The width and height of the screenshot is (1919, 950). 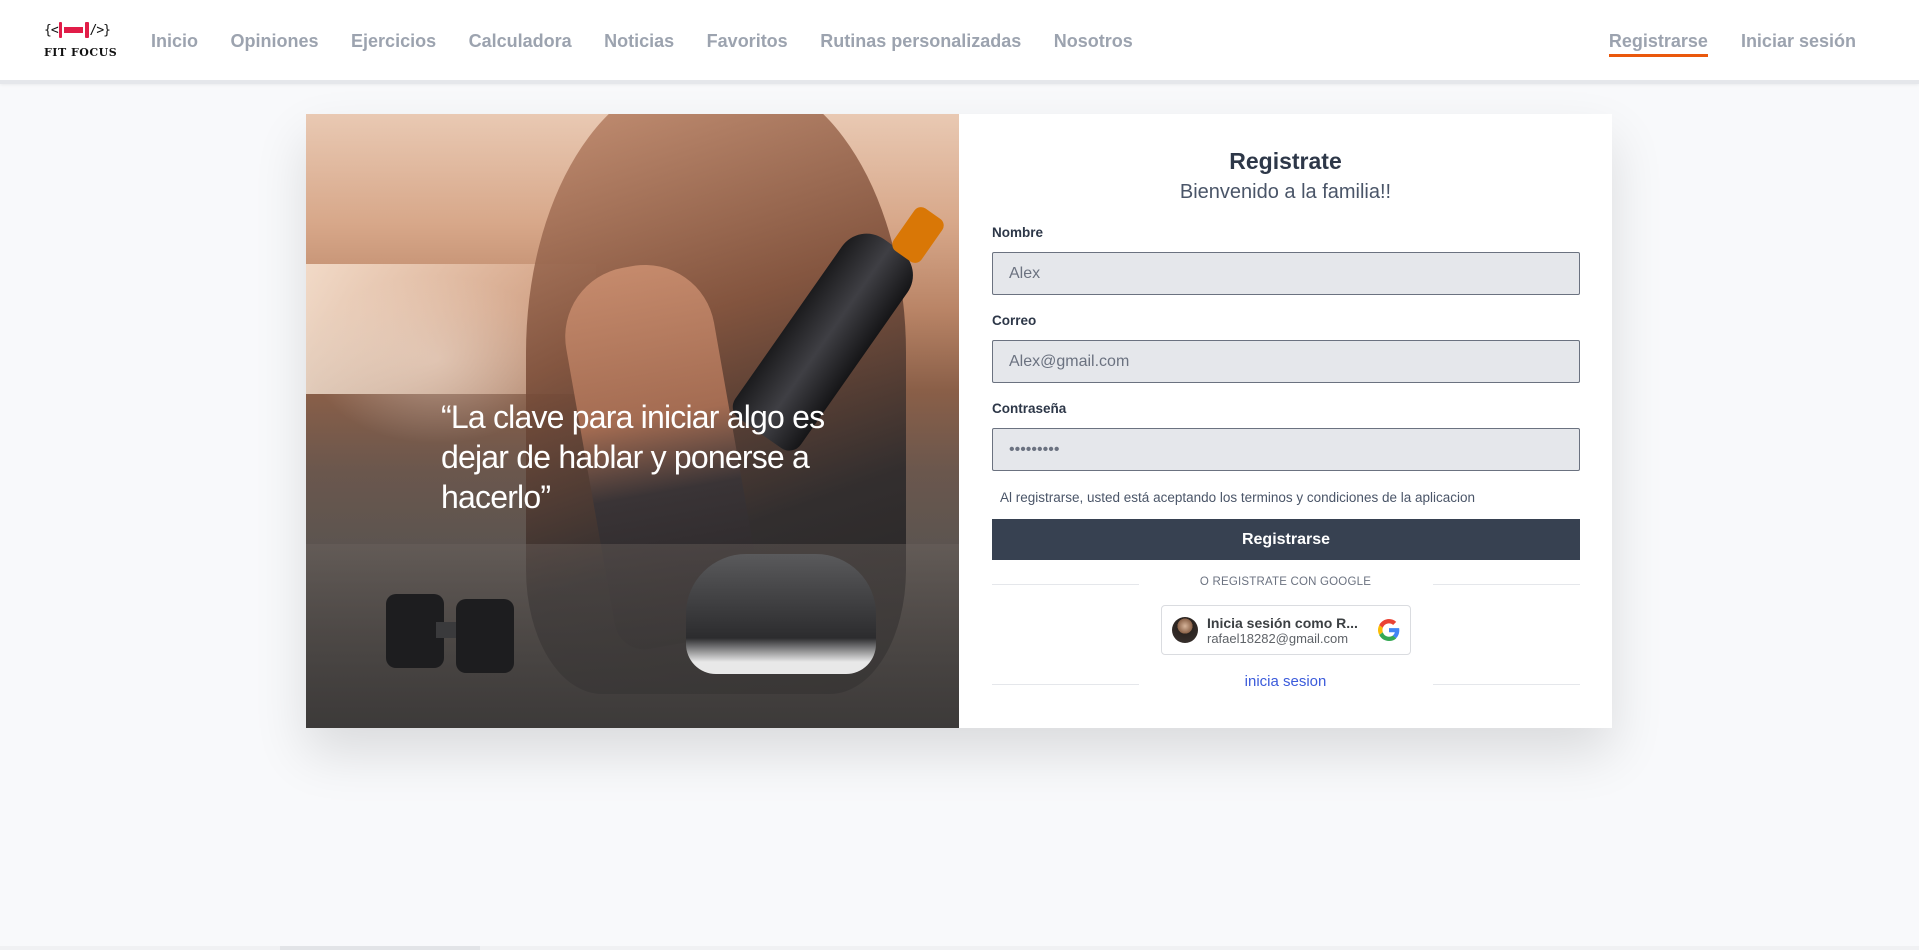 What do you see at coordinates (1286, 539) in the screenshot?
I see `register-submit-button: Registrarse` at bounding box center [1286, 539].